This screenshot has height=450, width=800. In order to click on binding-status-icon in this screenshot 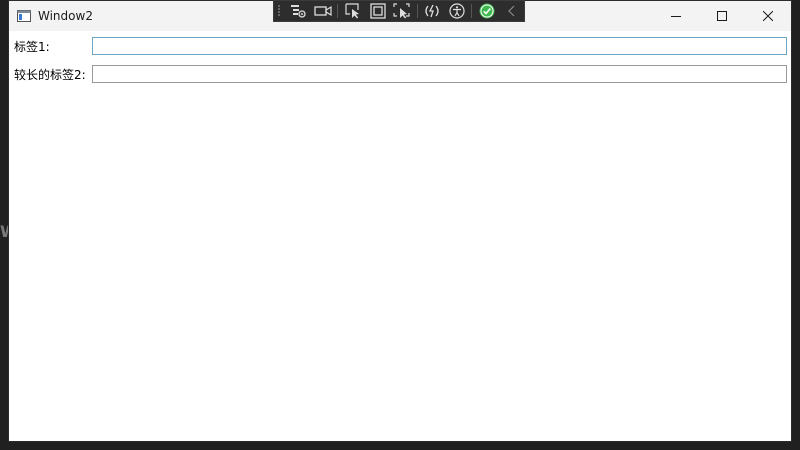, I will do `click(486, 11)`.